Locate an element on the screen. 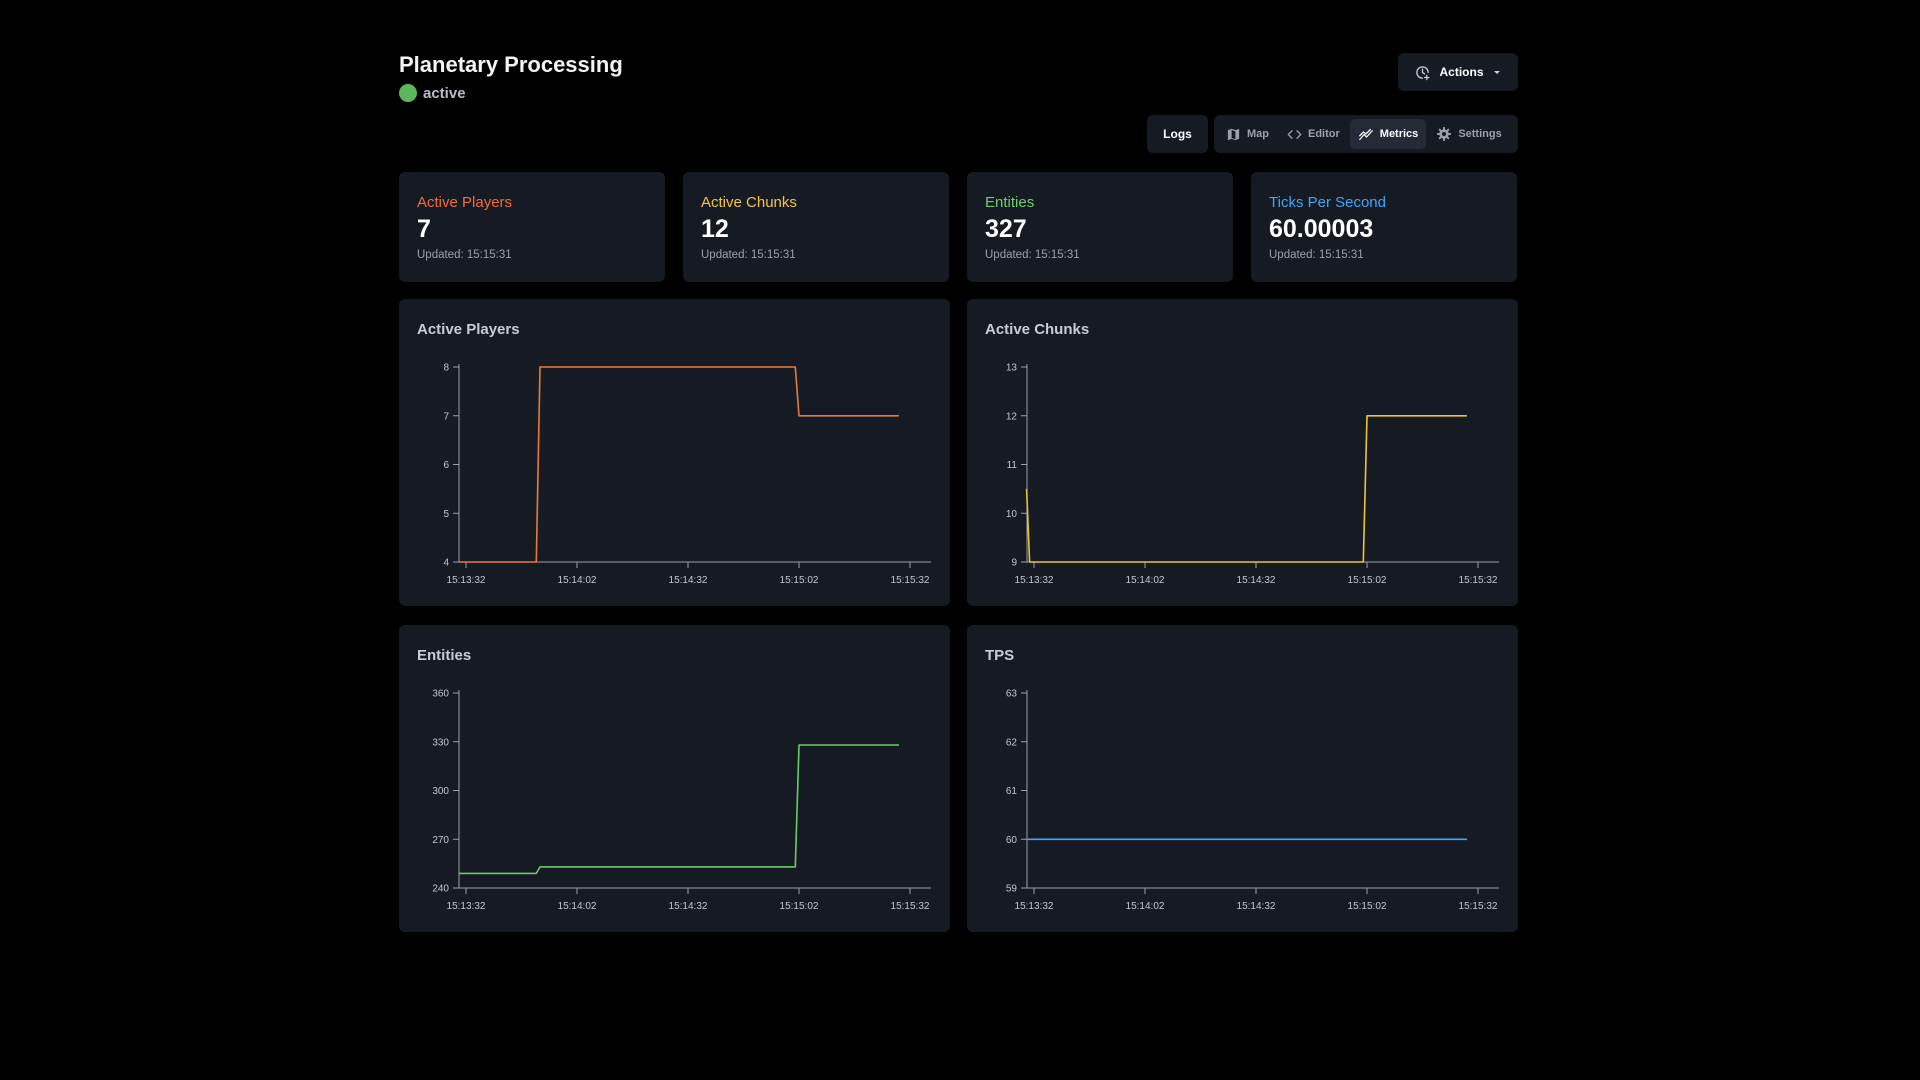 The image size is (1920, 1080). stat-title: Ticks Per Second is located at coordinates (1327, 202).